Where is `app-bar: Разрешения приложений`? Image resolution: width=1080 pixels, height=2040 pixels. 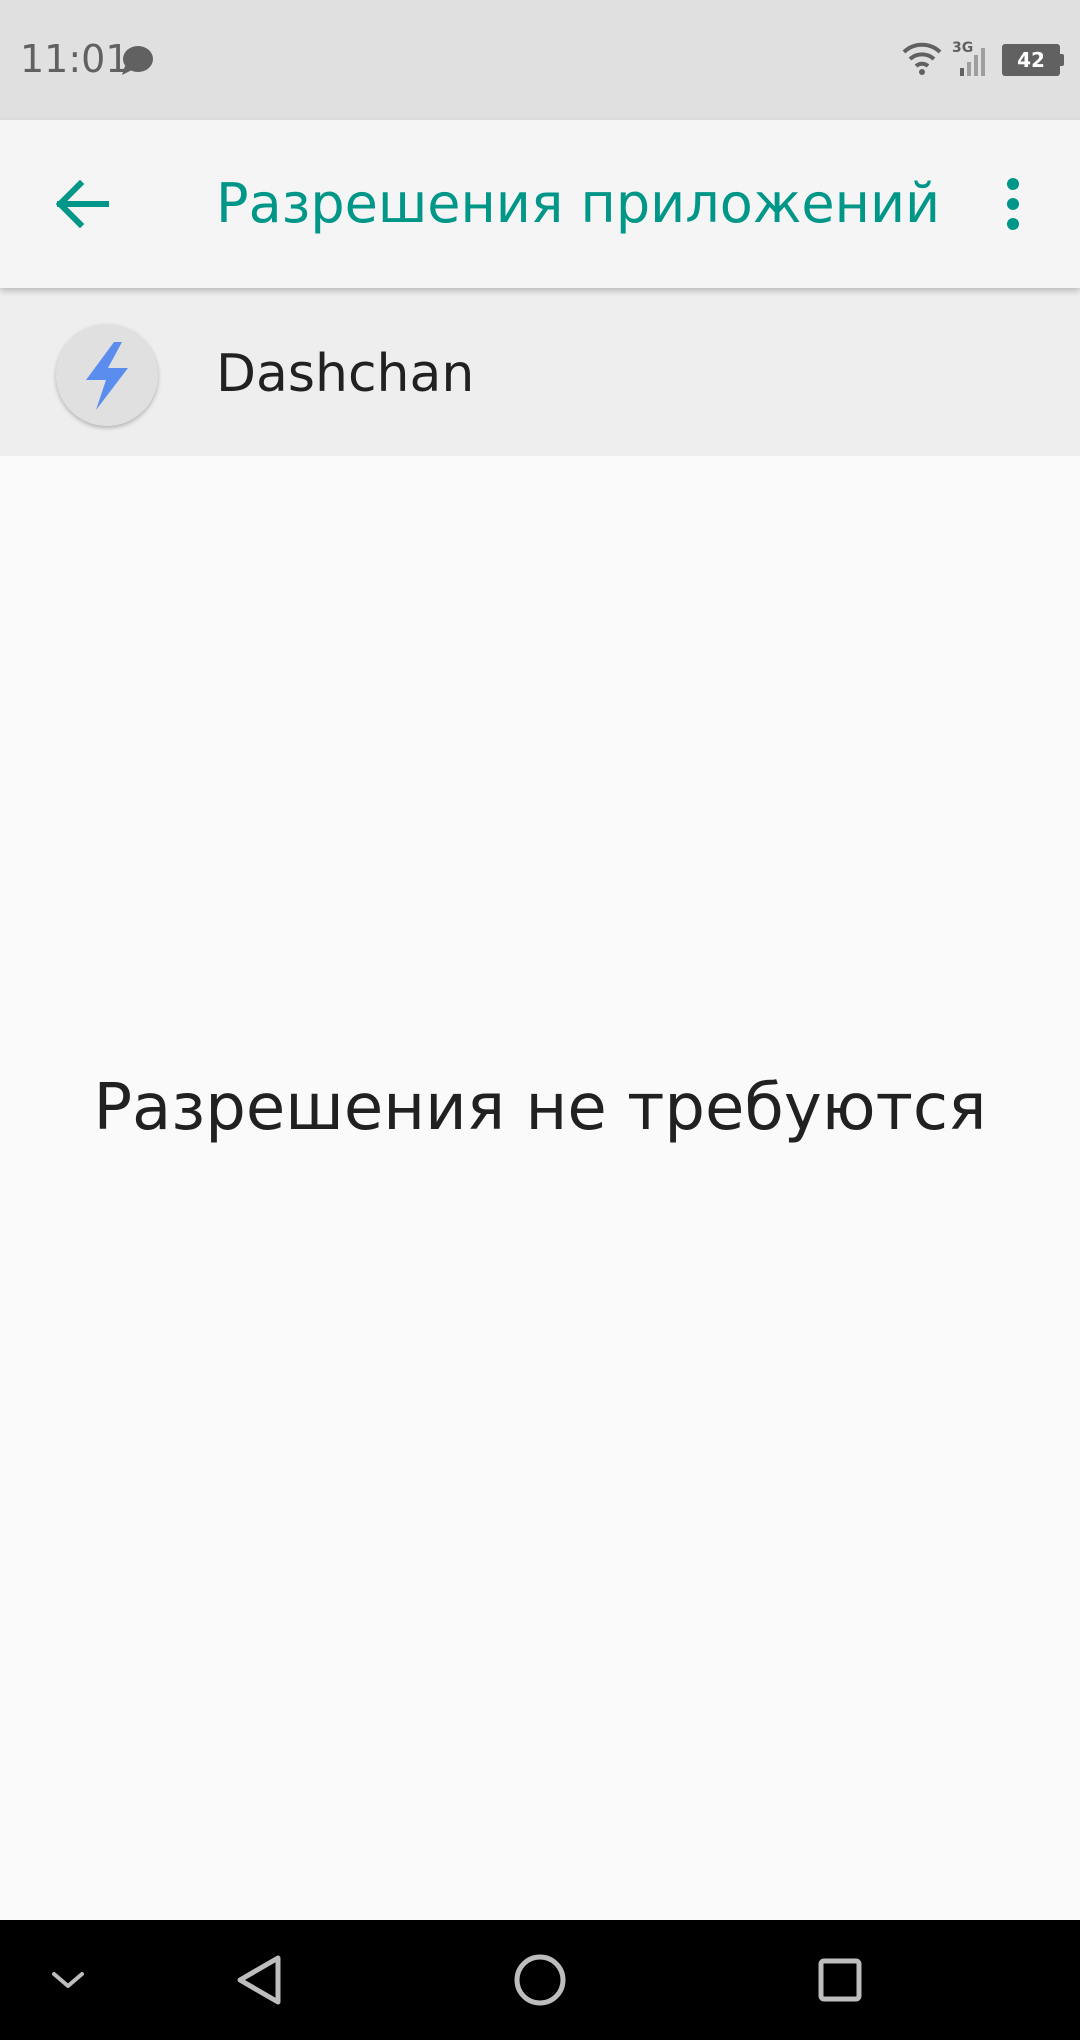 app-bar: Разрешения приложений is located at coordinates (540, 204).